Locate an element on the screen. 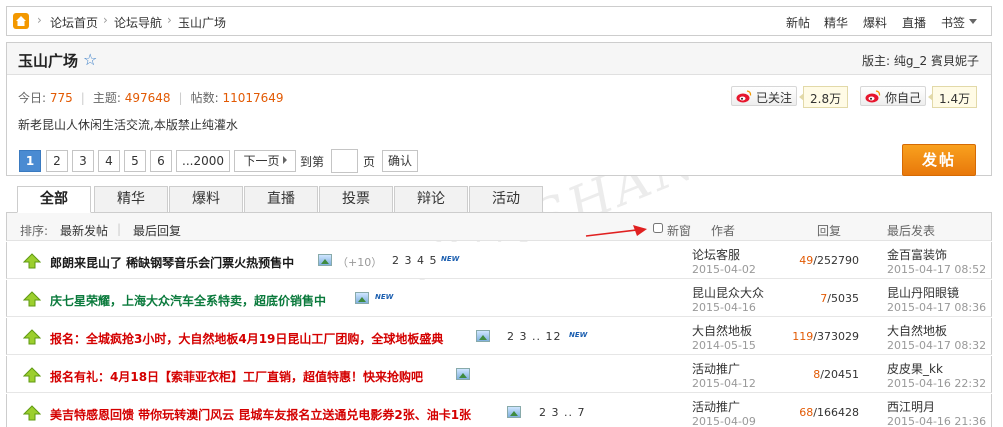 The image size is (1003, 427). page-3: 3 is located at coordinates (83, 161).